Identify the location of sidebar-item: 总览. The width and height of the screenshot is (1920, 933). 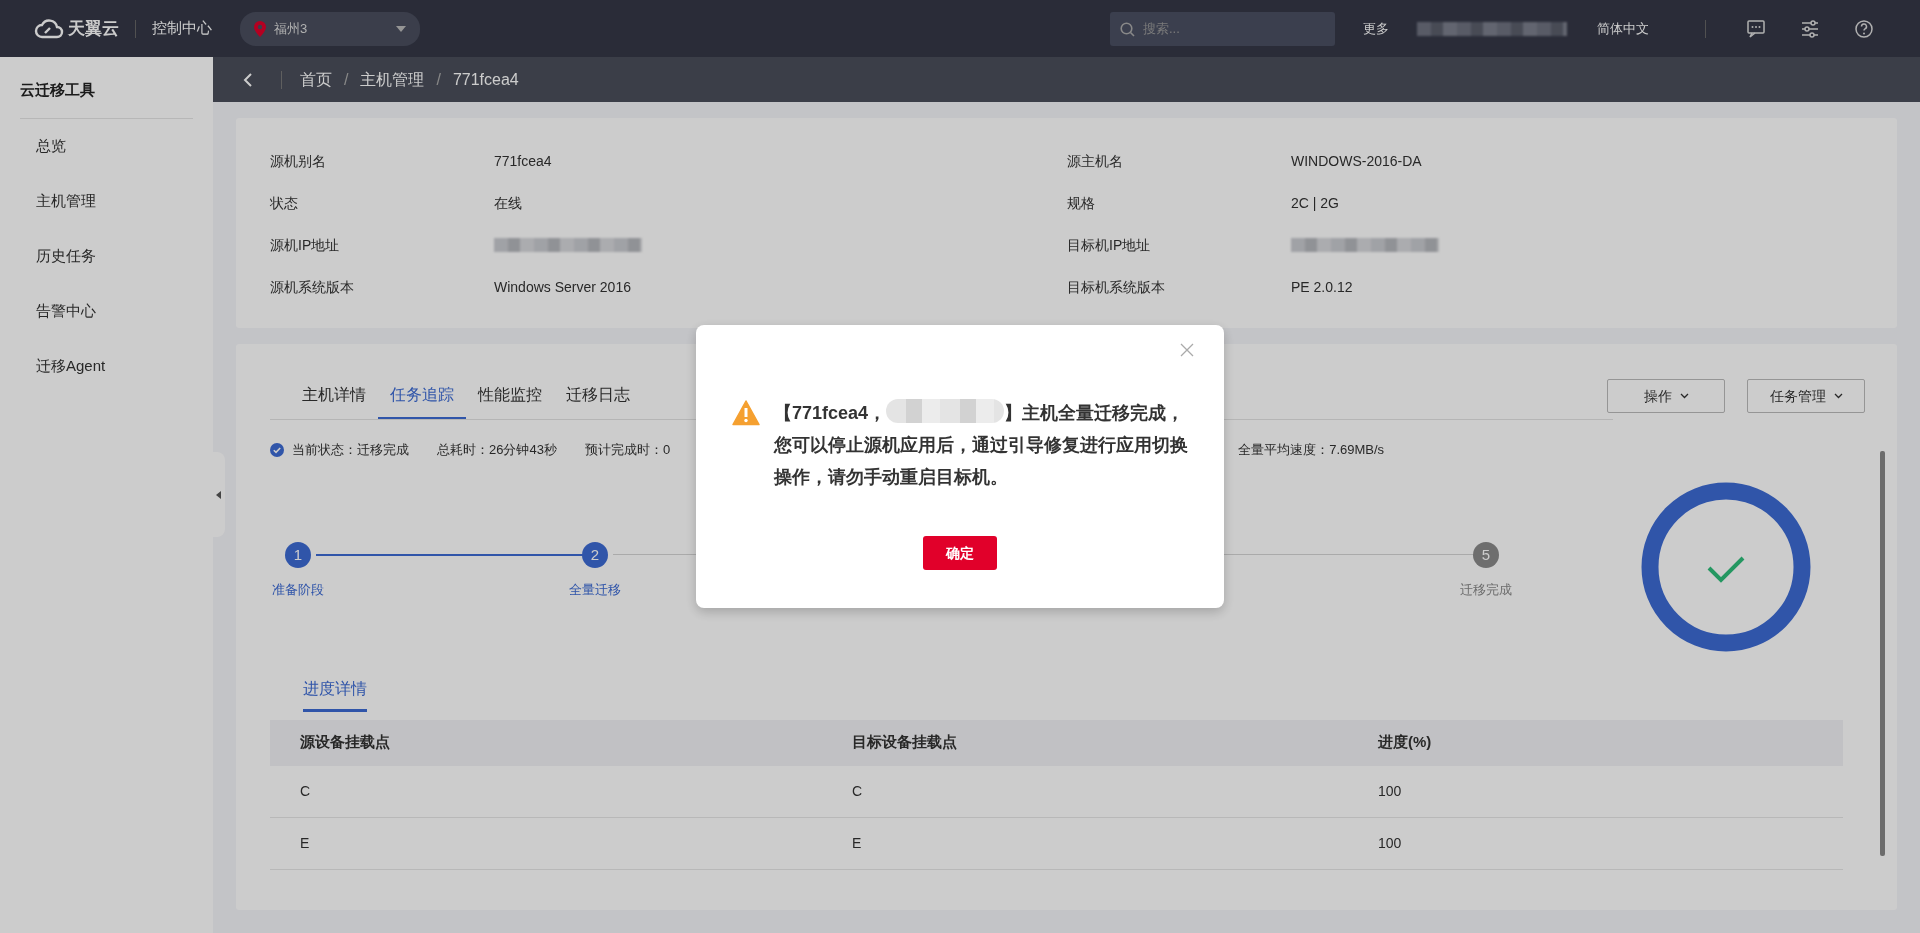
(106, 146).